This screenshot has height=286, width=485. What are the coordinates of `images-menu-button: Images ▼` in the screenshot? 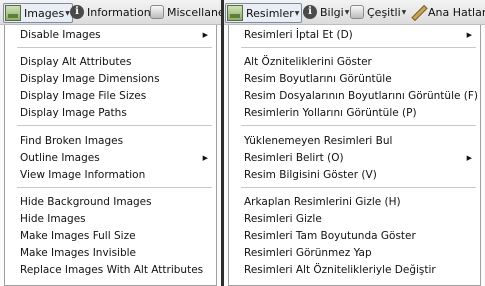 It's located at (38, 13).